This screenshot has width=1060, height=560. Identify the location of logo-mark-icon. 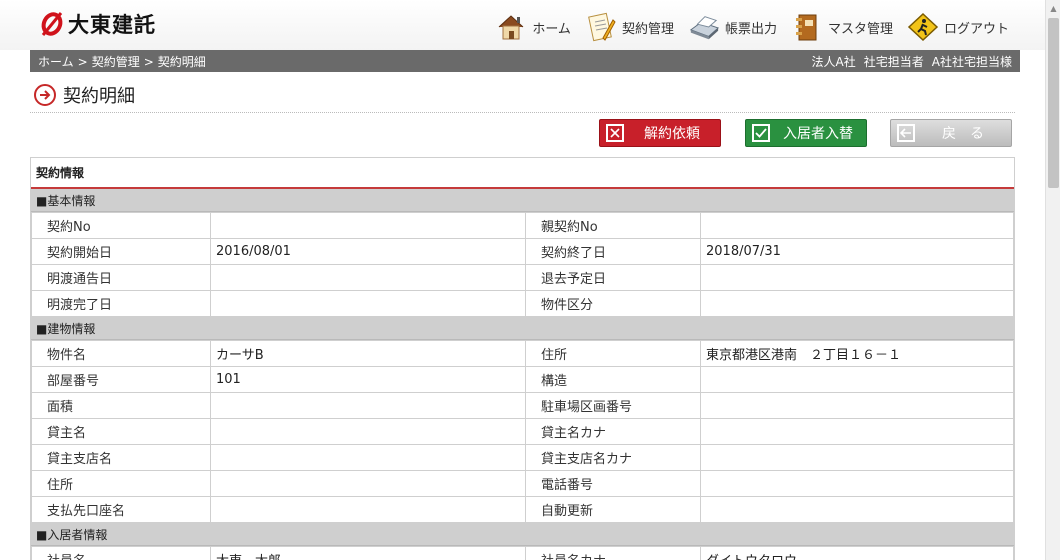
(52, 24).